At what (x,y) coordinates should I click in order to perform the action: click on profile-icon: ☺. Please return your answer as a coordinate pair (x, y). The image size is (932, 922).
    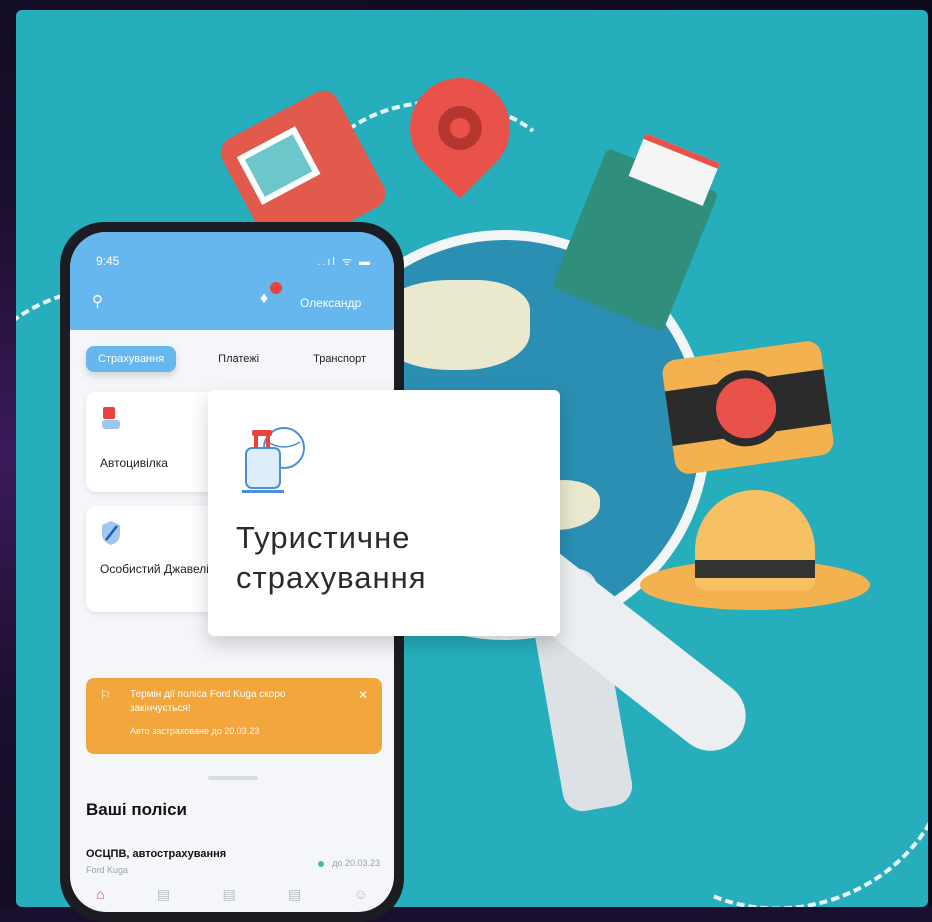
    Looking at the image, I should click on (361, 894).